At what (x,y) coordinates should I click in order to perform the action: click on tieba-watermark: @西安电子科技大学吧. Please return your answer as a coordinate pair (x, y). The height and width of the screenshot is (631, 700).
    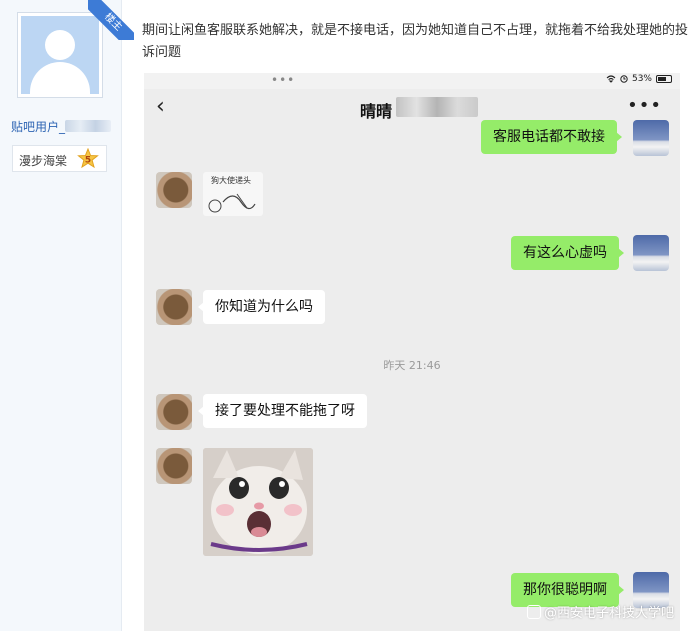
    Looking at the image, I should click on (600, 611).